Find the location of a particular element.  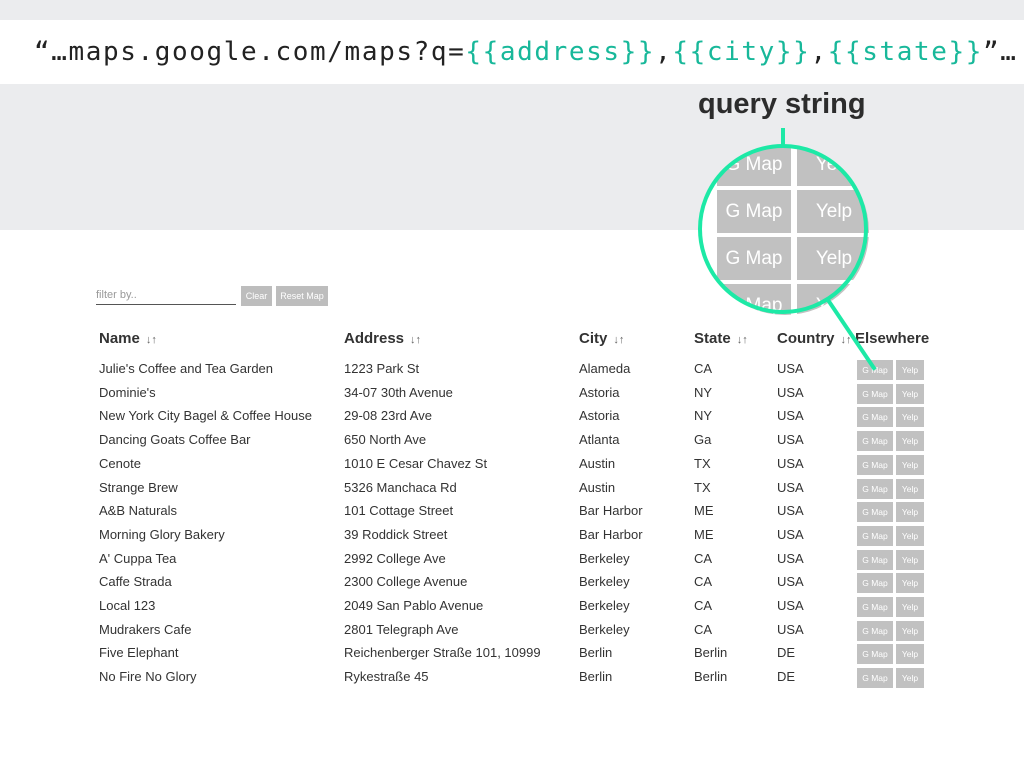

query-string-label: query string is located at coordinates (782, 104).